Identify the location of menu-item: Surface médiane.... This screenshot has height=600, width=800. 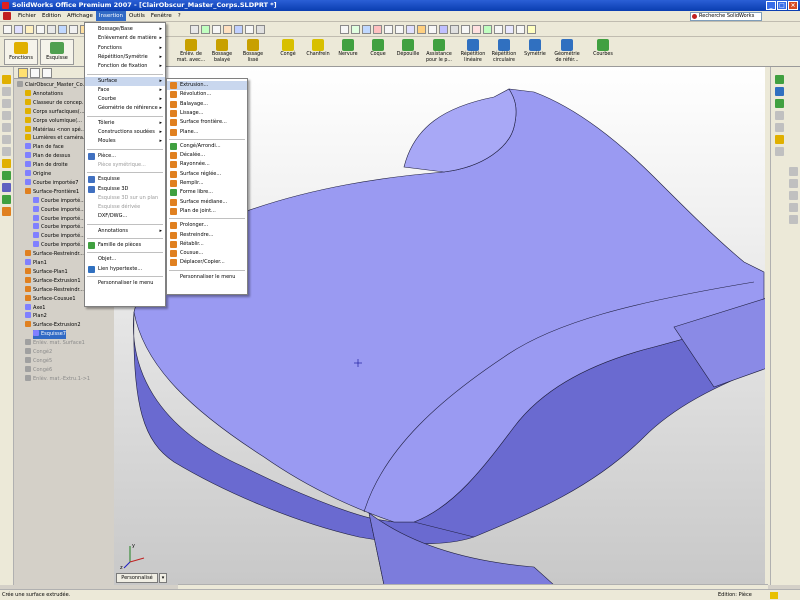
(207, 202).